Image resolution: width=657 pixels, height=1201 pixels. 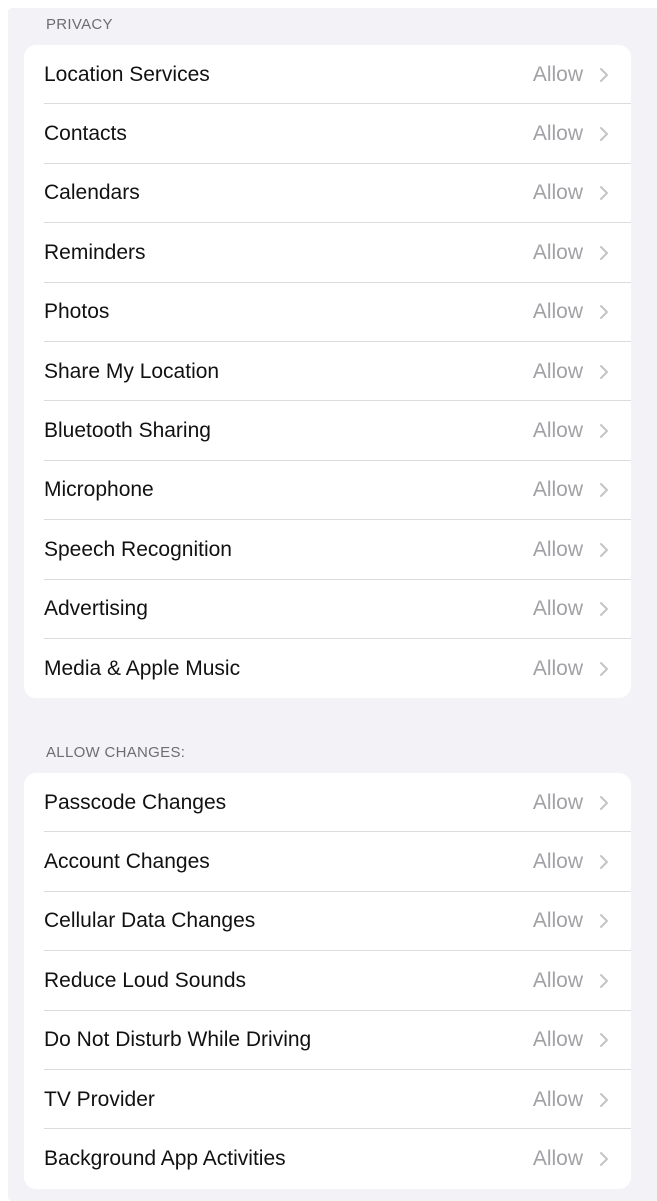 I want to click on allow-changes-section-header: ALLOW CHANGES:, so click(x=116, y=752).